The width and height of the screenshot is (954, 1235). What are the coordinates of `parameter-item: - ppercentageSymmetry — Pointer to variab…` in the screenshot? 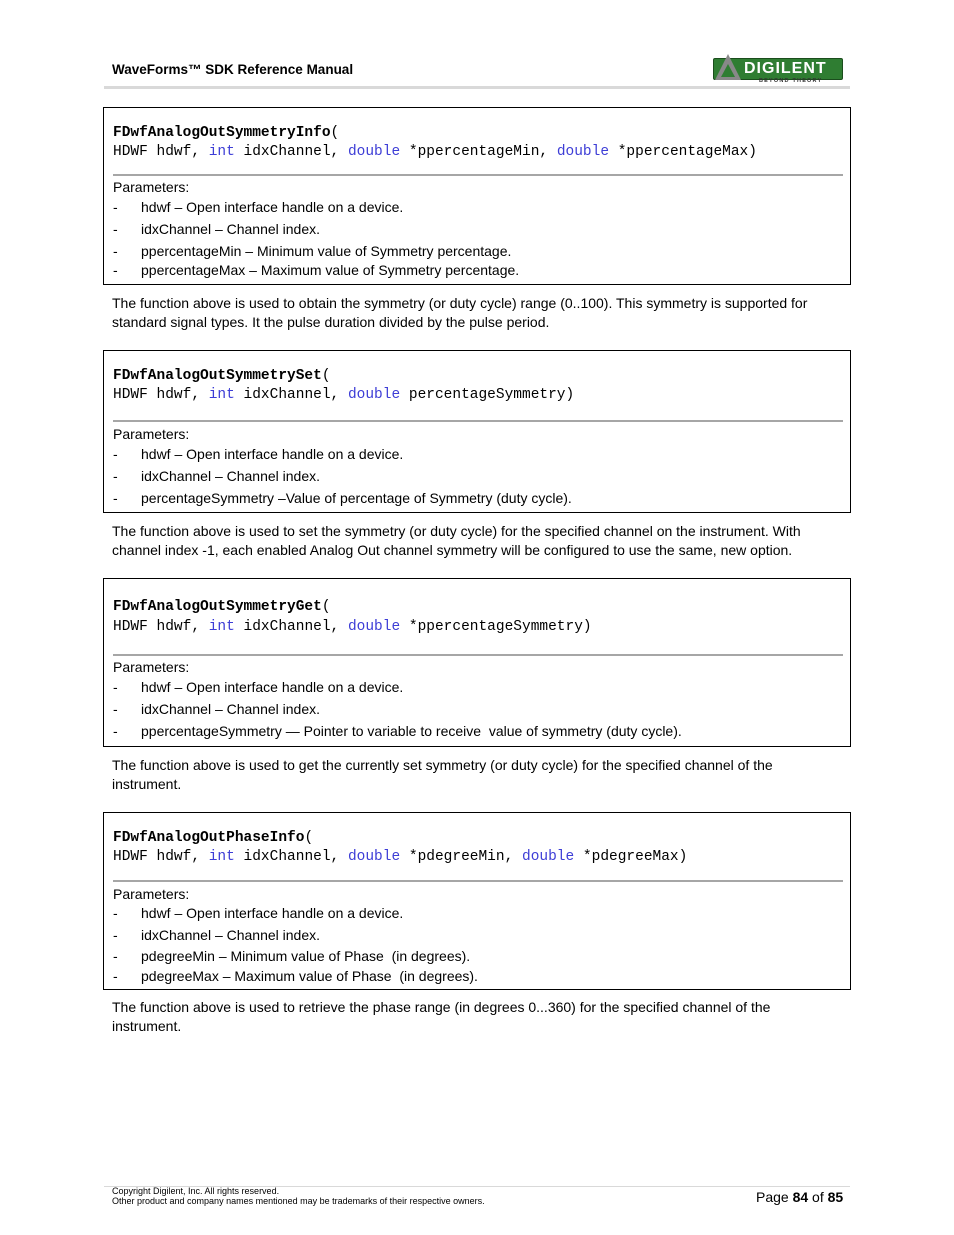 It's located at (397, 731).